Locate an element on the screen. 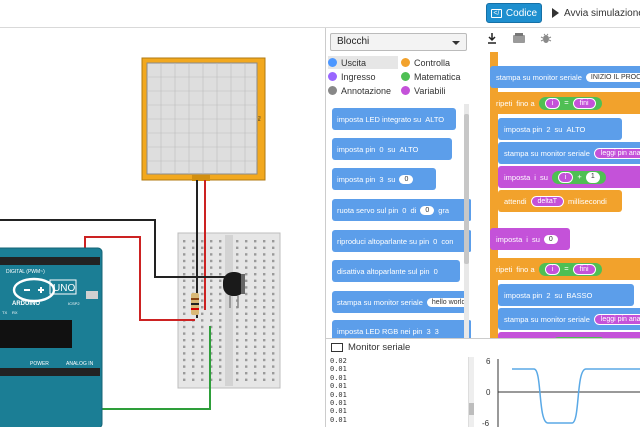  download-icon is located at coordinates (492, 38).